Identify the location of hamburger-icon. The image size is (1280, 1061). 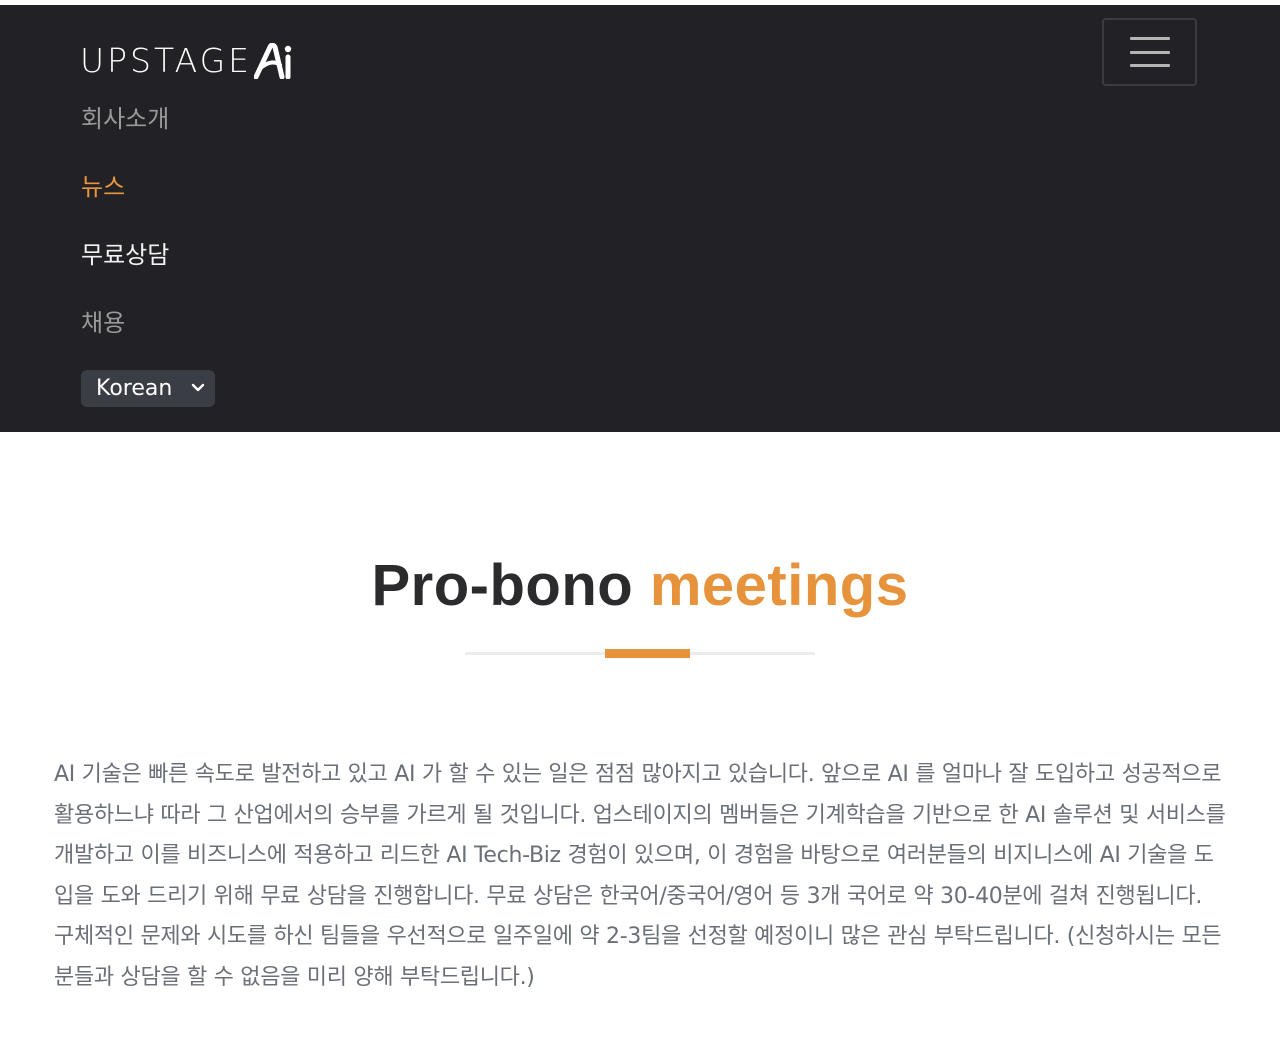
(1149, 52).